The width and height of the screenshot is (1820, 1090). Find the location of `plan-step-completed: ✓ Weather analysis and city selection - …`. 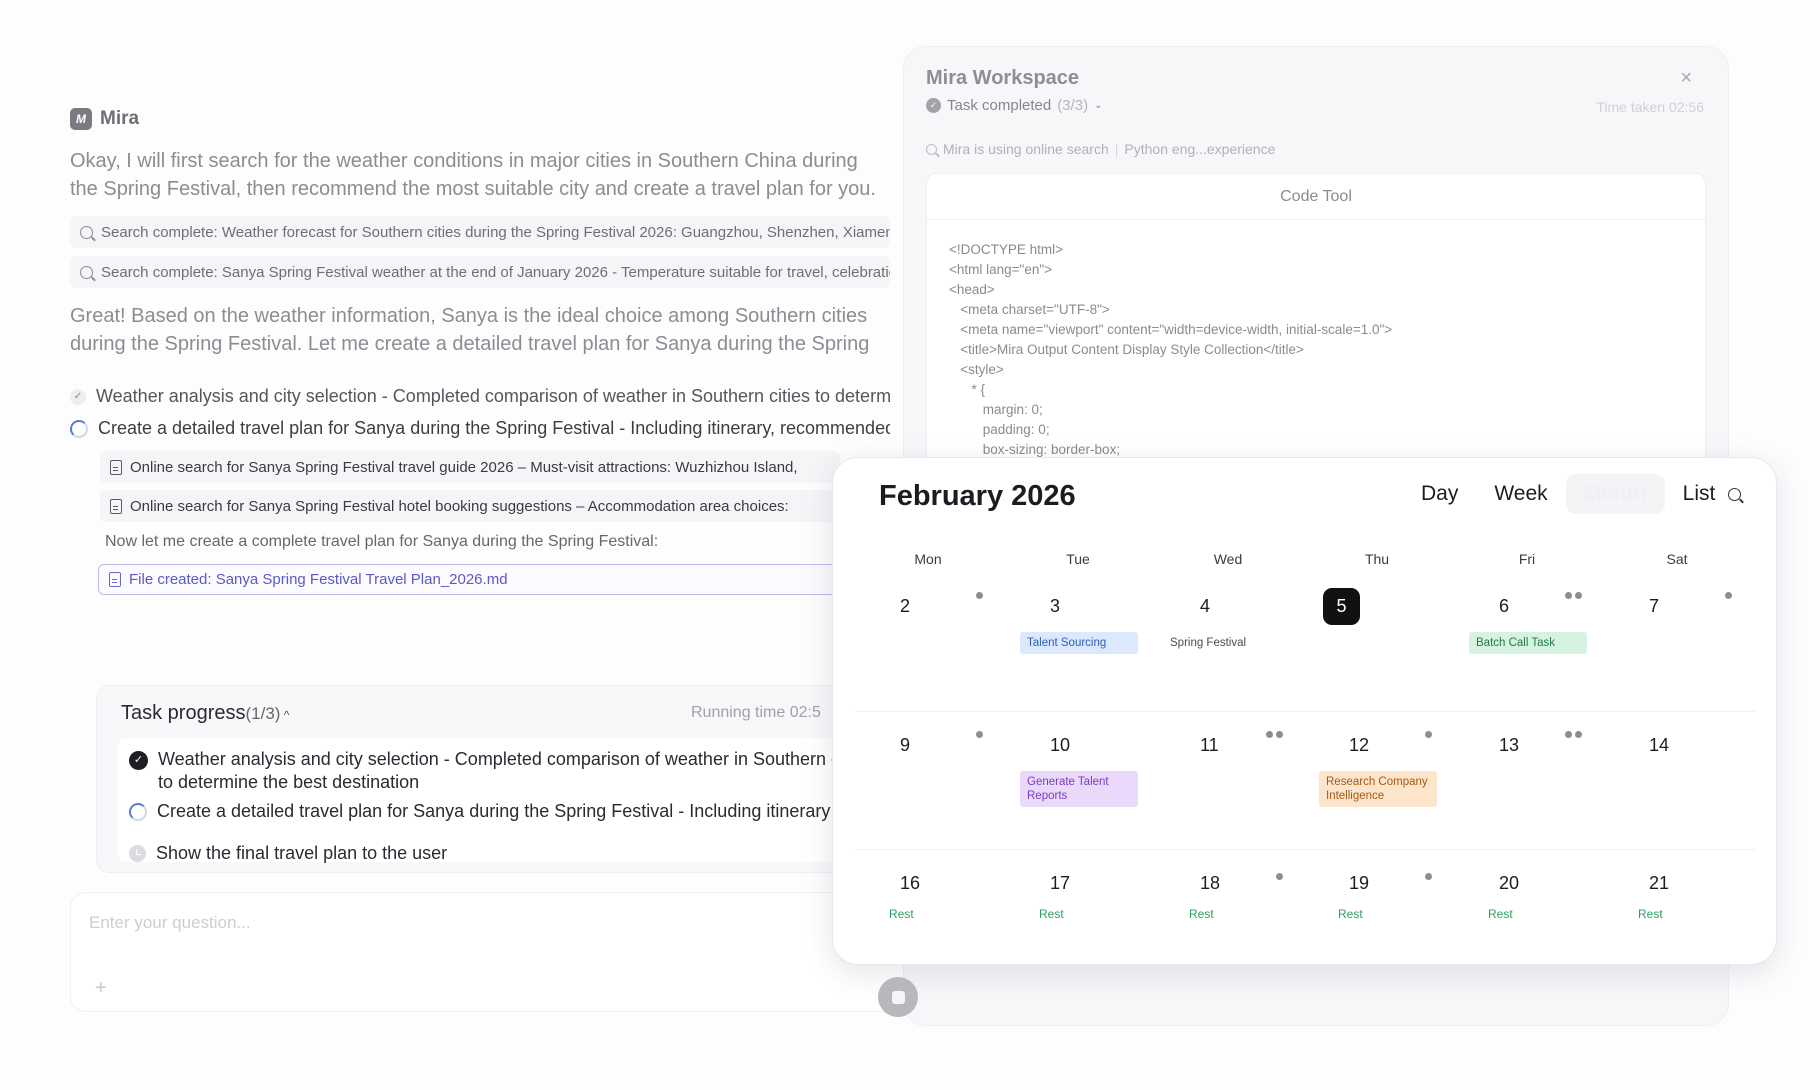

plan-step-completed: ✓ Weather analysis and city selection - … is located at coordinates (480, 396).